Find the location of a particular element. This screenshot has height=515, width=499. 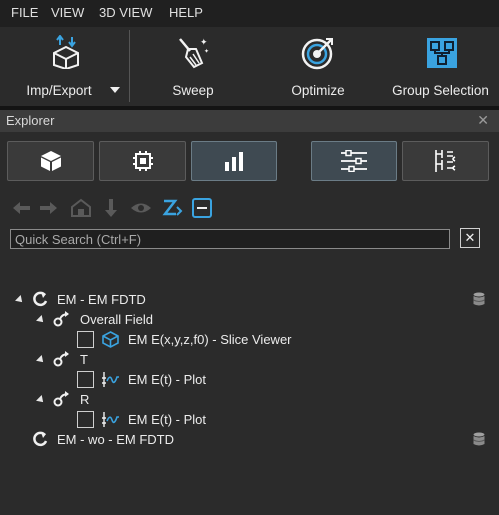

close-icon: ✕ is located at coordinates (483, 120).